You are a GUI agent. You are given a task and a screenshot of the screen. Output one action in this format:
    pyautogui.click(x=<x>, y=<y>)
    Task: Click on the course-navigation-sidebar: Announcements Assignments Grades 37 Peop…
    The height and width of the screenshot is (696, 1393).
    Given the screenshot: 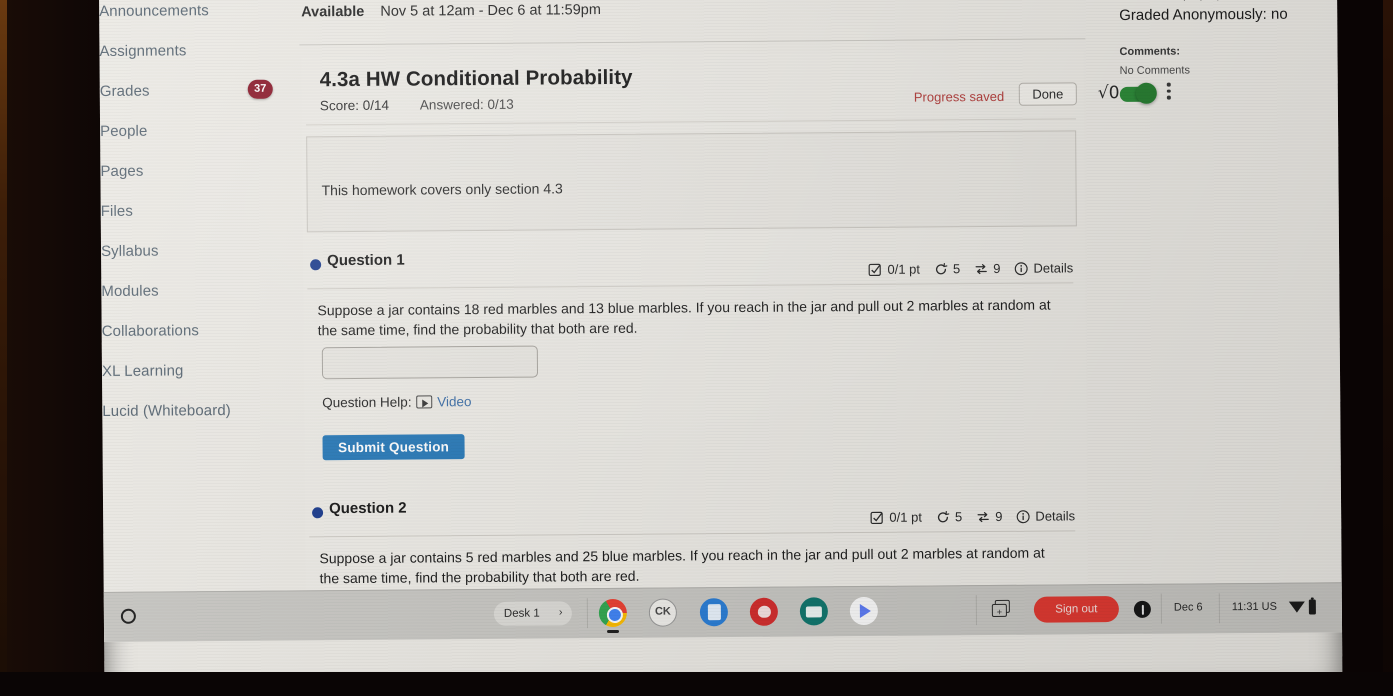 What is the action you would take?
    pyautogui.click(x=200, y=321)
    